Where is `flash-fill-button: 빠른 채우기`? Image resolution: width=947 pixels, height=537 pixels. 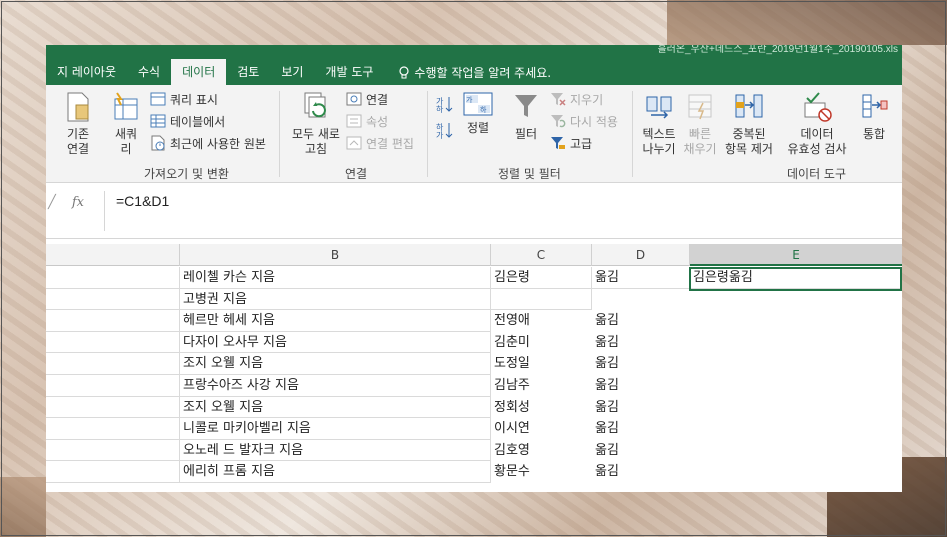
flash-fill-button: 빠른 채우기 is located at coordinates (700, 124).